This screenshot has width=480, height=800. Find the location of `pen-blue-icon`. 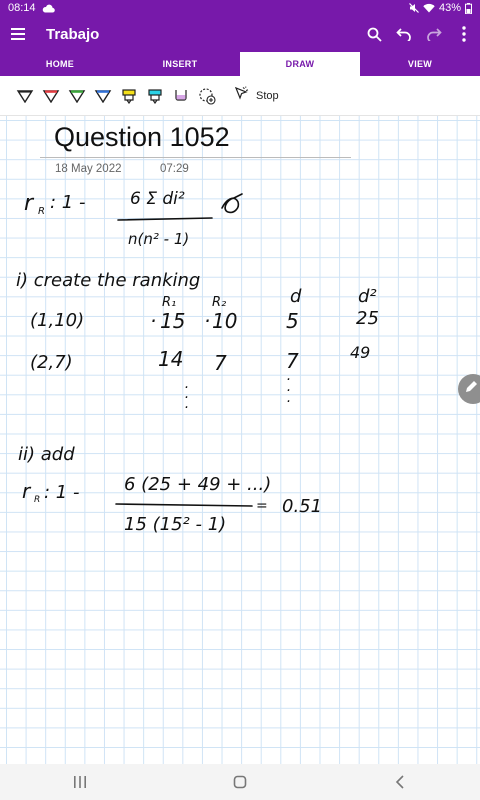

pen-blue-icon is located at coordinates (103, 96).